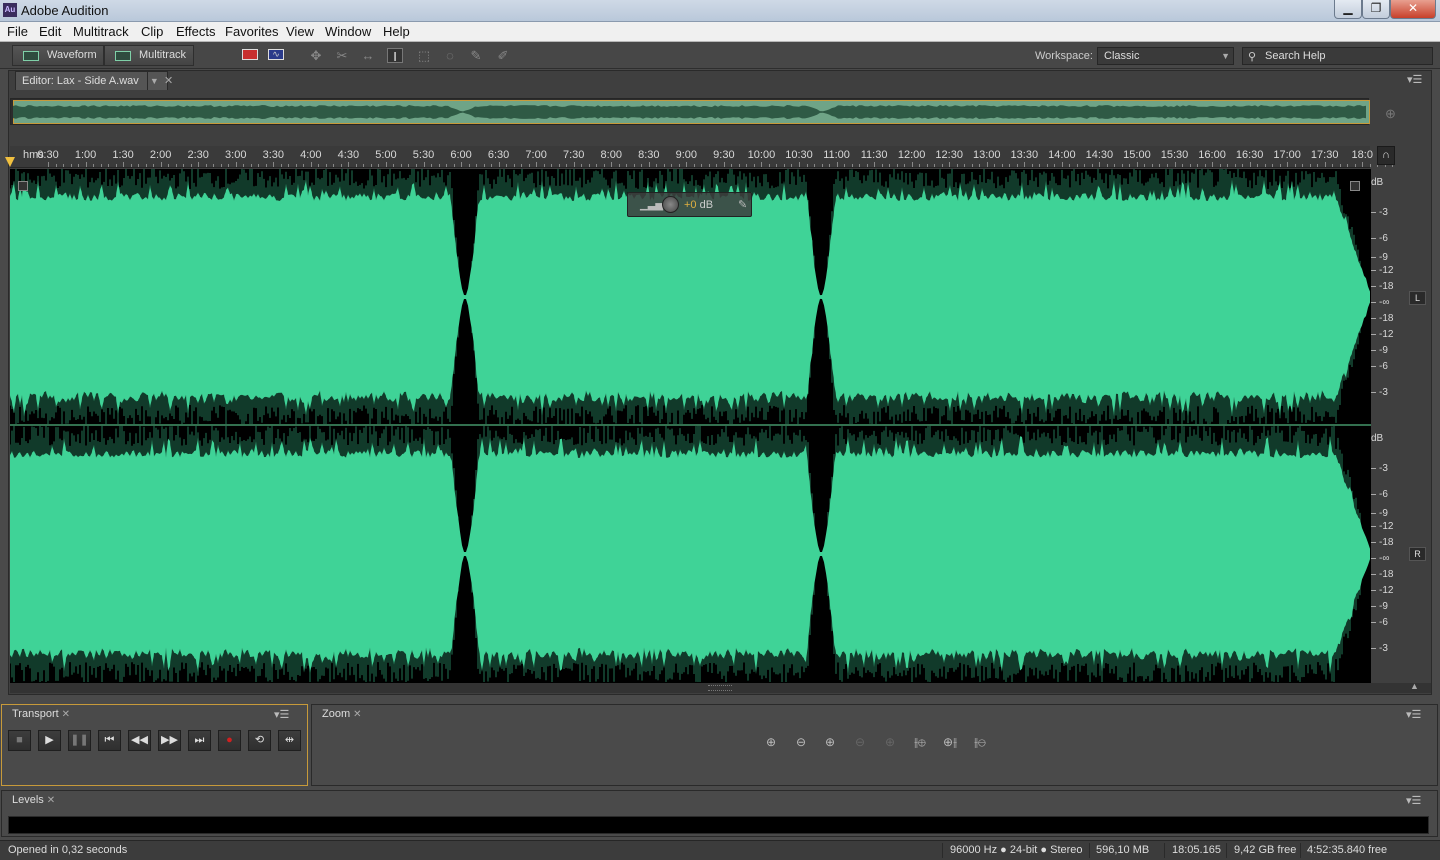 The image size is (1440, 860). Describe the element at coordinates (860, 742) in the screenshot. I see `zoom-out-full-icon: ⊖` at that location.